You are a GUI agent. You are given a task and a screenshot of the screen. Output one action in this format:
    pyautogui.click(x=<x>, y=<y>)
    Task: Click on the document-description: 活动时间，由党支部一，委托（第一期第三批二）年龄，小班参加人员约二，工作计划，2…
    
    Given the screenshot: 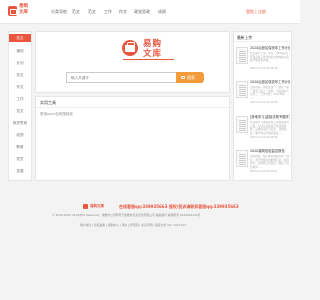 What is the action you would take?
    pyautogui.click(x=269, y=93)
    